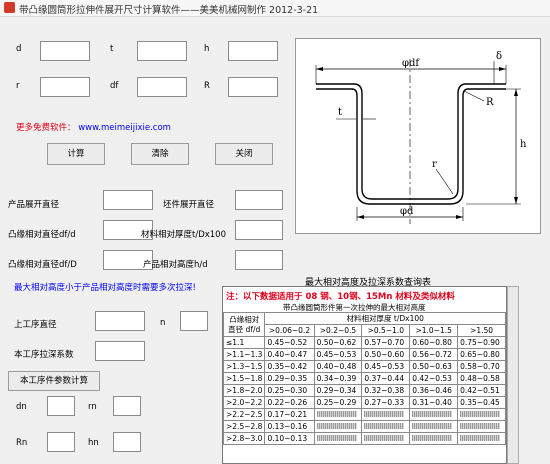 This screenshot has width=550, height=464. Describe the element at coordinates (21, 407) in the screenshot. I see `label-dn: dn` at that location.